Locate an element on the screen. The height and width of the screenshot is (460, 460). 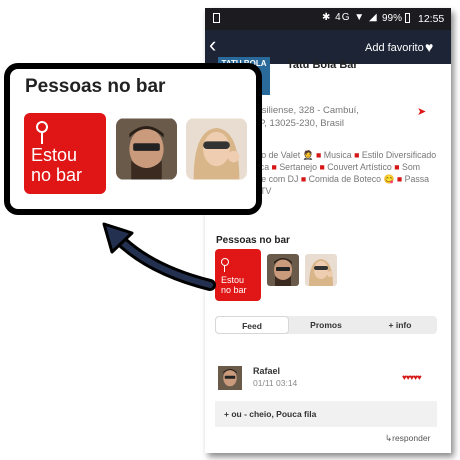
heart-icon: ♥ is located at coordinates (429, 47).